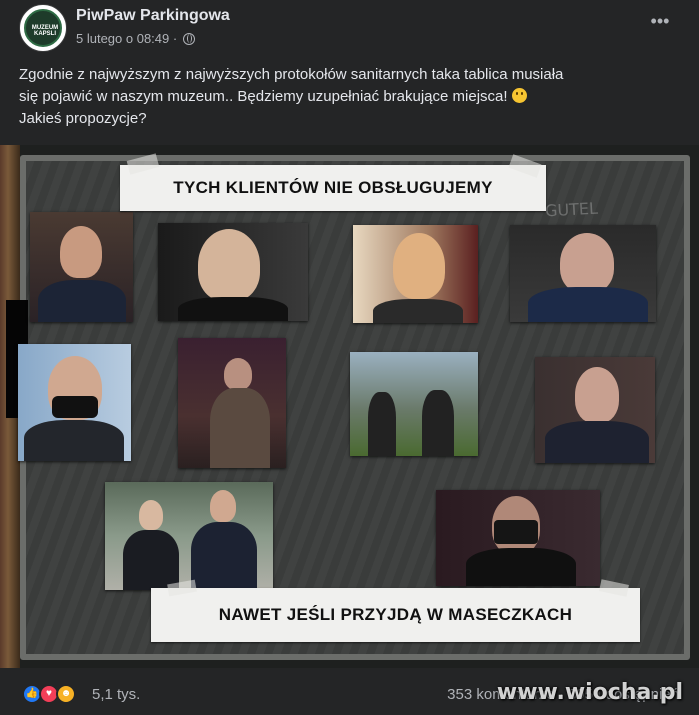  Describe the element at coordinates (188, 39) in the screenshot. I see `globe-icon` at that location.